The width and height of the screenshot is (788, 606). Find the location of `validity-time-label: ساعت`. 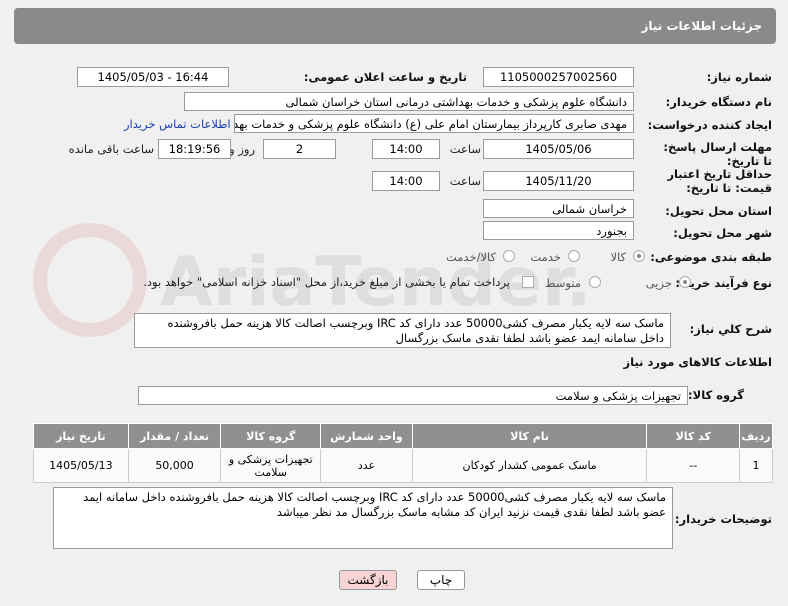

validity-time-label: ساعت is located at coordinates (465, 181).